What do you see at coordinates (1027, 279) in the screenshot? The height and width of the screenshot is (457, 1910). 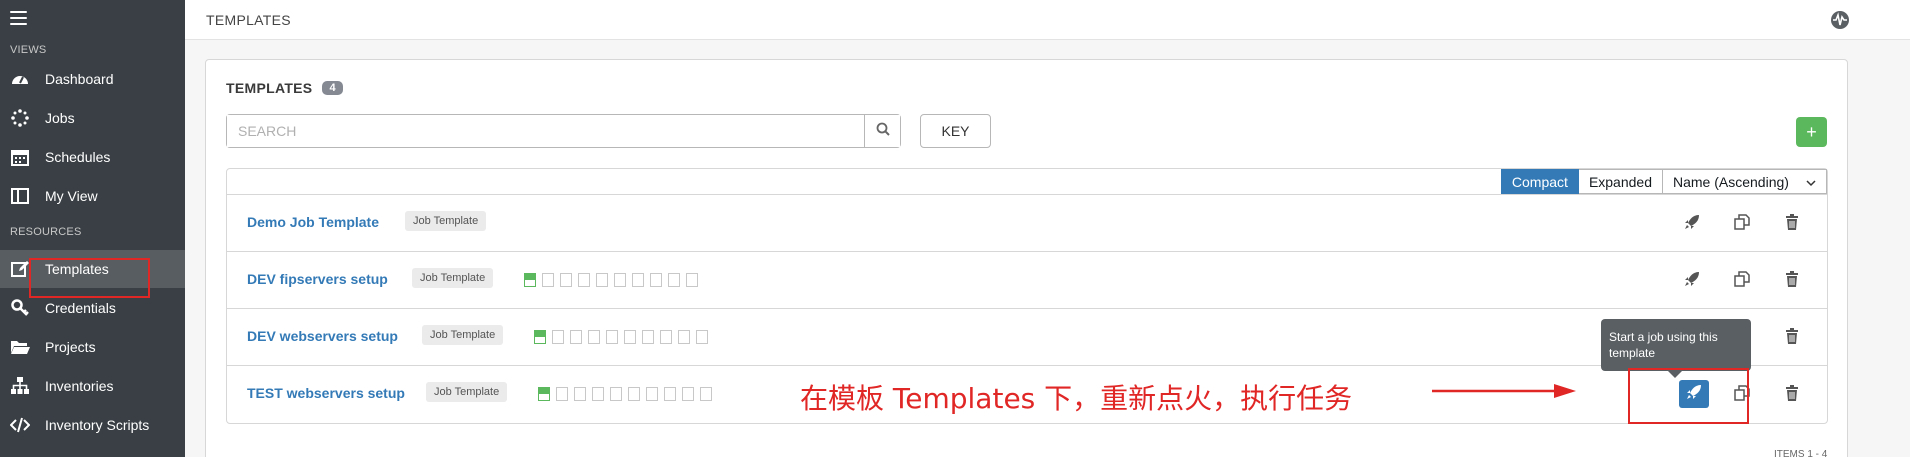 I see `table-row: DEV fipservers setup Job Template` at bounding box center [1027, 279].